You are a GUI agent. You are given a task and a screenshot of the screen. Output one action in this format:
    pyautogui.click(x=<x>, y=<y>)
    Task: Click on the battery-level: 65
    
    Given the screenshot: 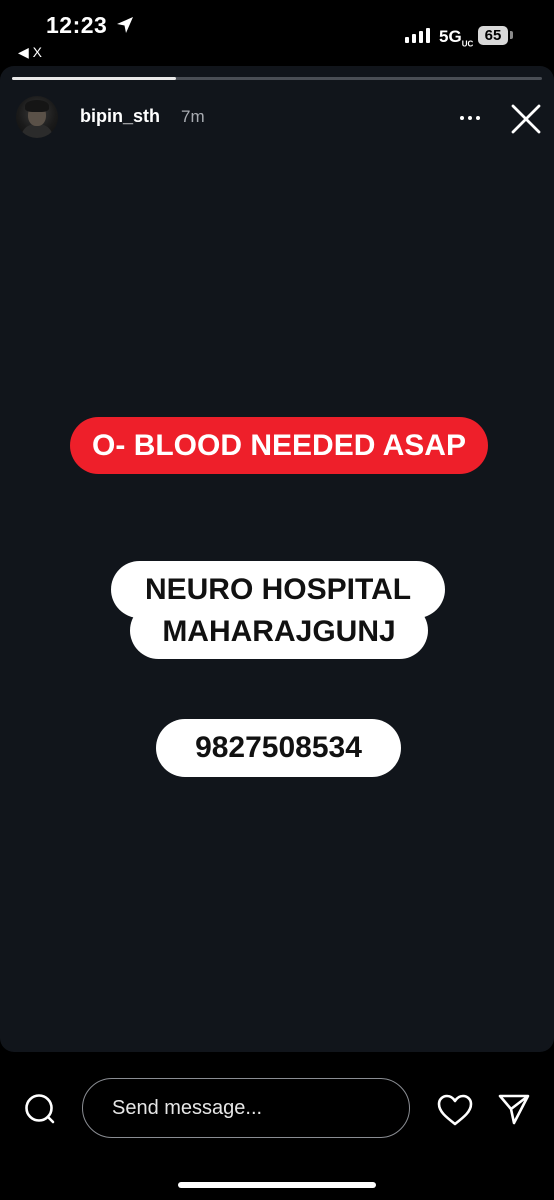 What is the action you would take?
    pyautogui.click(x=493, y=35)
    